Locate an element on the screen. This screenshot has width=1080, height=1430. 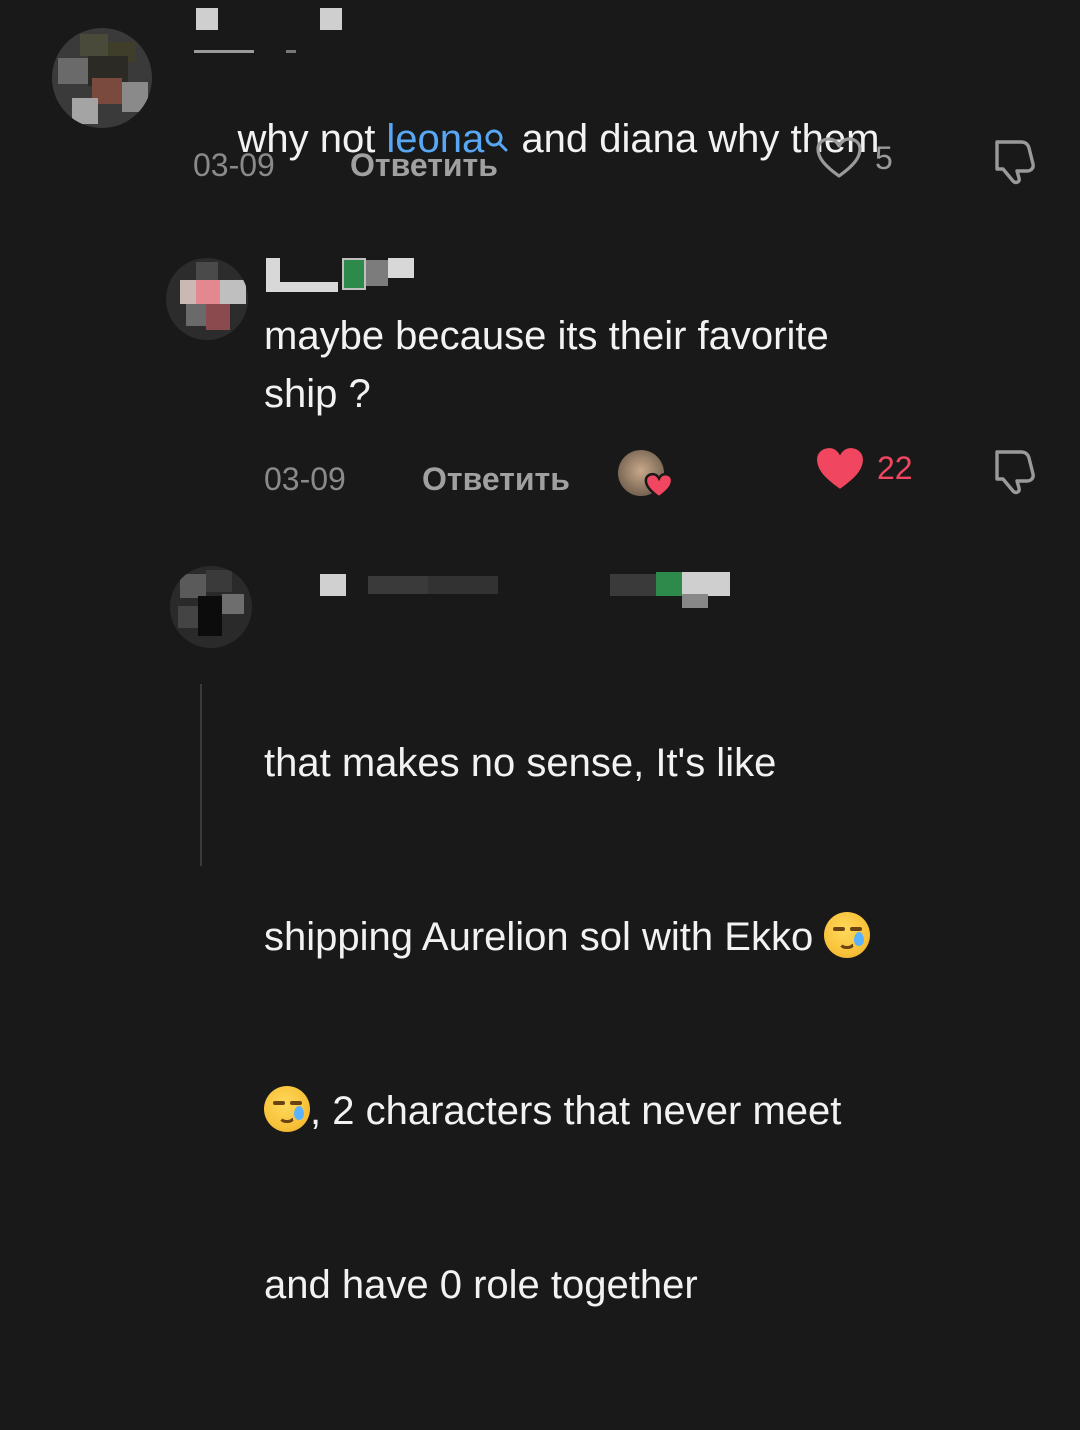
thread-line is located at coordinates (201, 775).